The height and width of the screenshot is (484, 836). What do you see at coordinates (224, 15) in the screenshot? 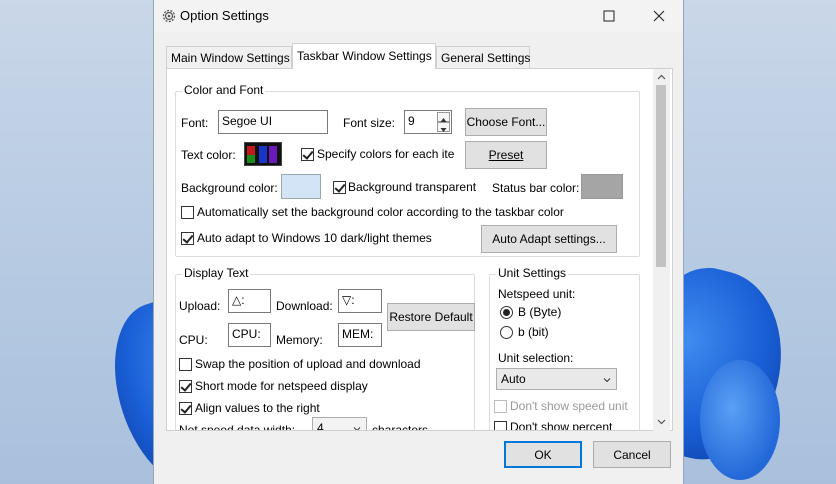
I see `window-title: Option Settings` at bounding box center [224, 15].